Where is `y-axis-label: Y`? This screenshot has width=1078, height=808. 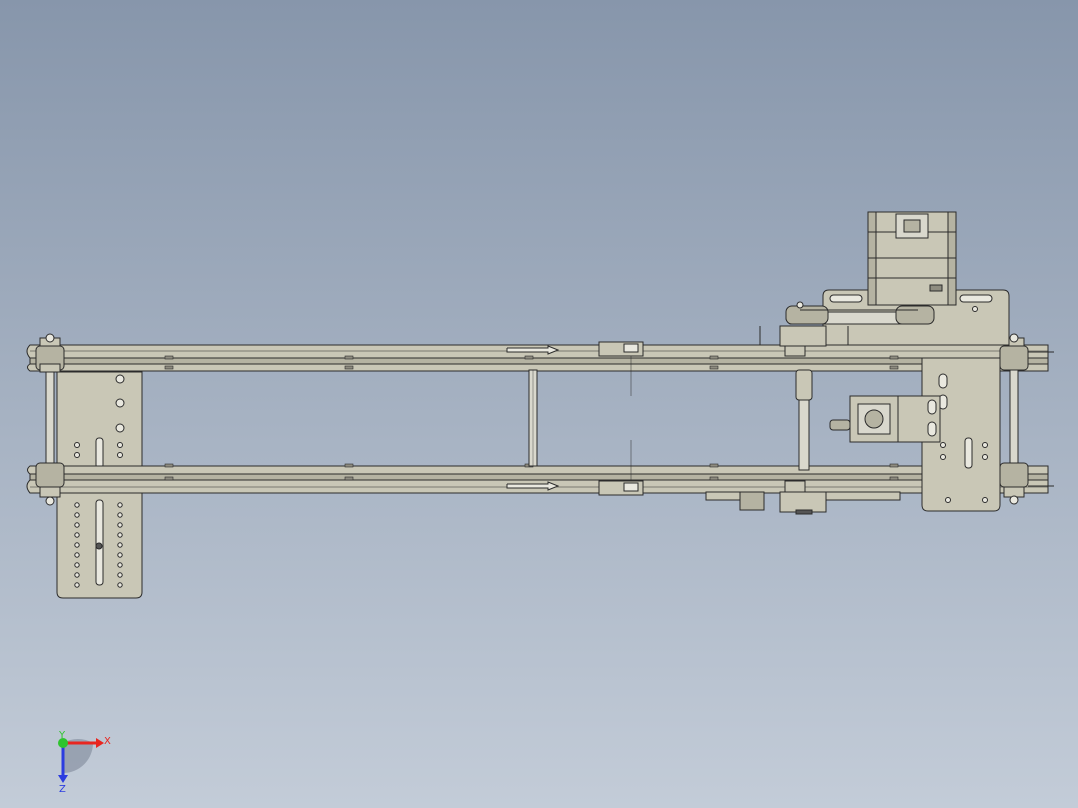 y-axis-label: Y is located at coordinates (62, 735).